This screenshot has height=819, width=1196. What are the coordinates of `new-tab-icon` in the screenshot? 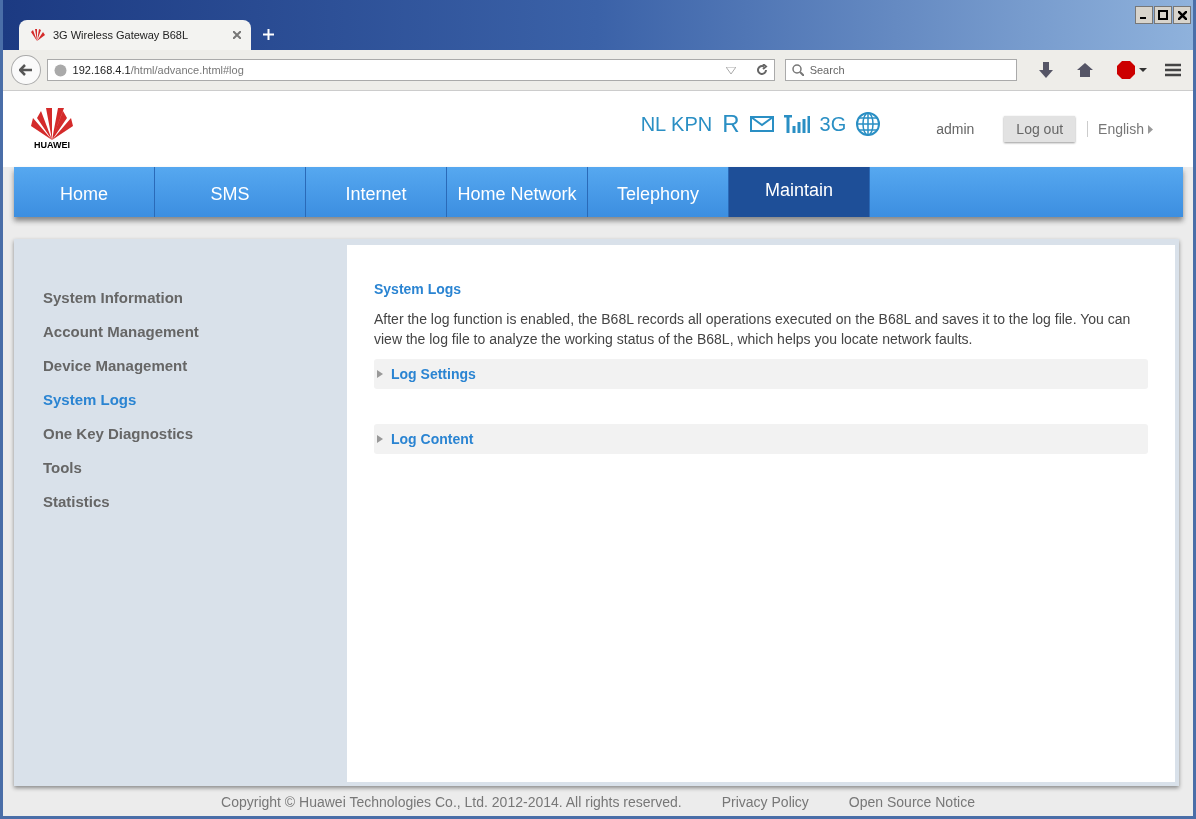 It's located at (268, 34).